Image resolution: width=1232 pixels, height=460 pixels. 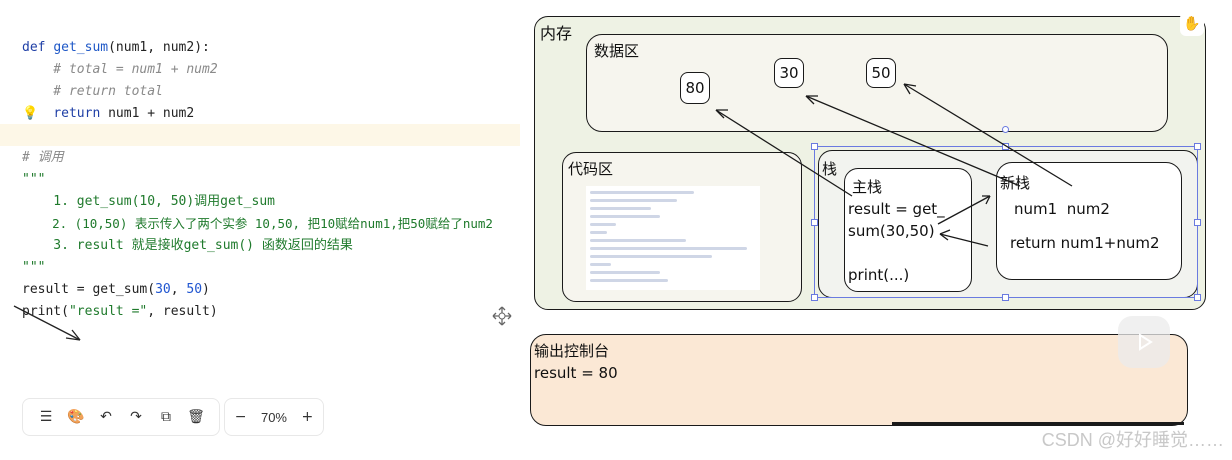 I want to click on code-line-4: return num1 + num2, so click(x=124, y=113).